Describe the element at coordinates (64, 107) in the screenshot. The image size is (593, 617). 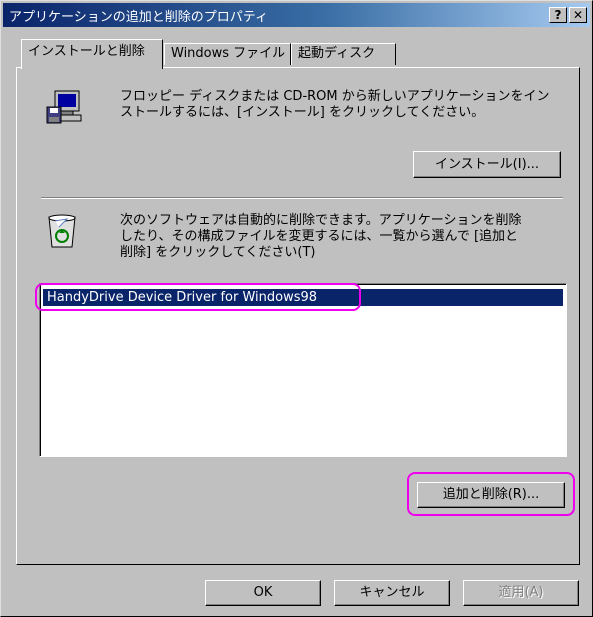
I see `floppy-computer-icon` at that location.